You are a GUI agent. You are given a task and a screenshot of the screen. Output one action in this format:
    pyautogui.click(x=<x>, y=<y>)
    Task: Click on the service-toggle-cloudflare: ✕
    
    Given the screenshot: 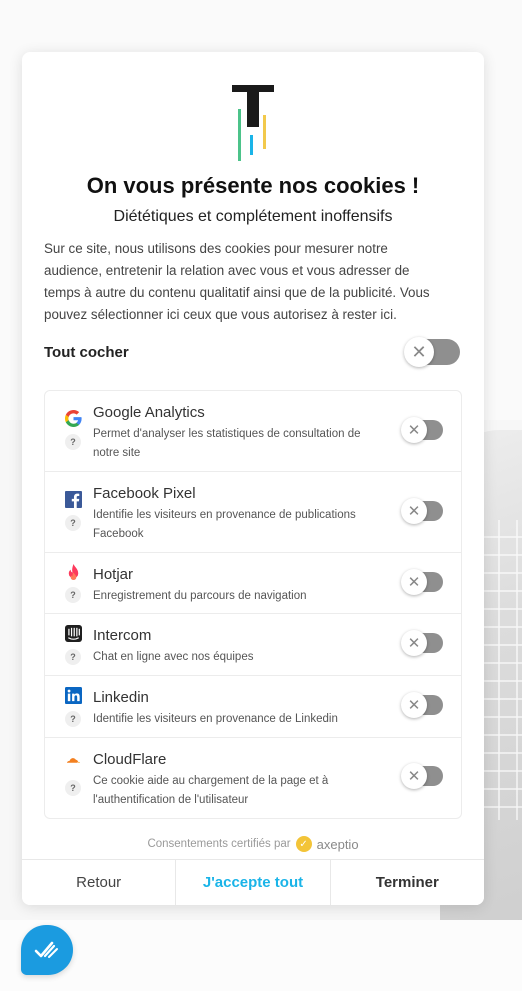 What is the action you would take?
    pyautogui.click(x=422, y=776)
    